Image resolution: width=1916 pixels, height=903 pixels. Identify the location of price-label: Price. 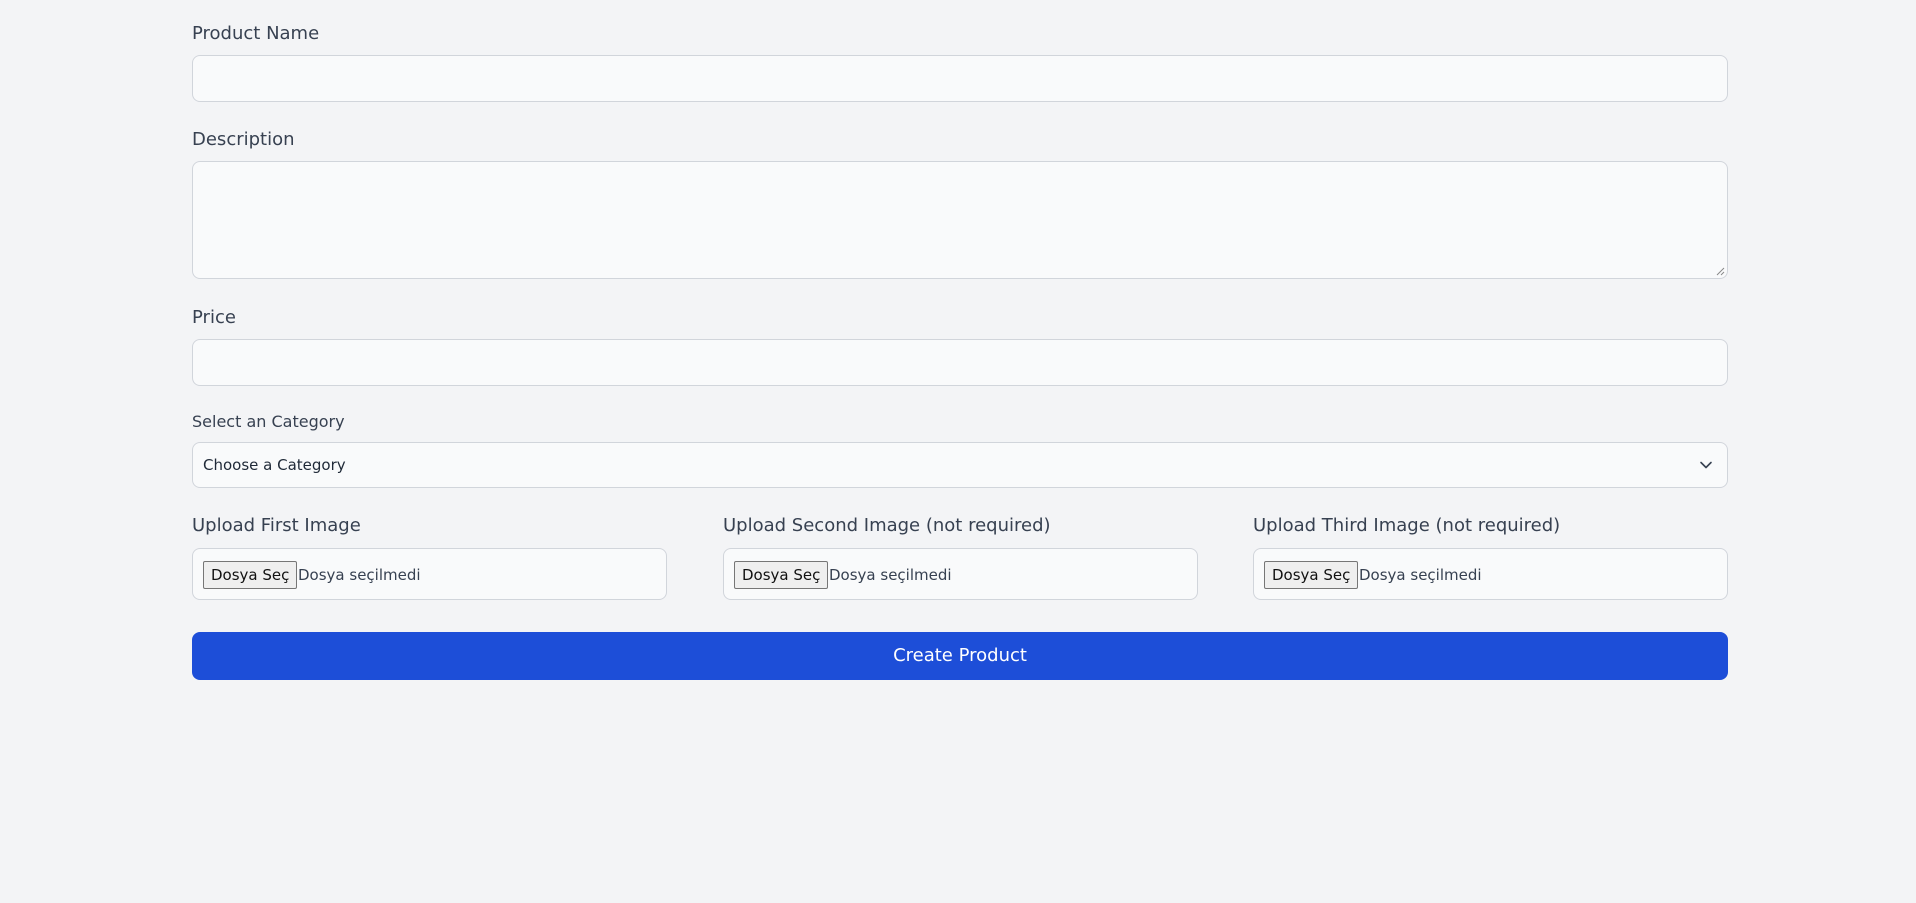
(214, 317).